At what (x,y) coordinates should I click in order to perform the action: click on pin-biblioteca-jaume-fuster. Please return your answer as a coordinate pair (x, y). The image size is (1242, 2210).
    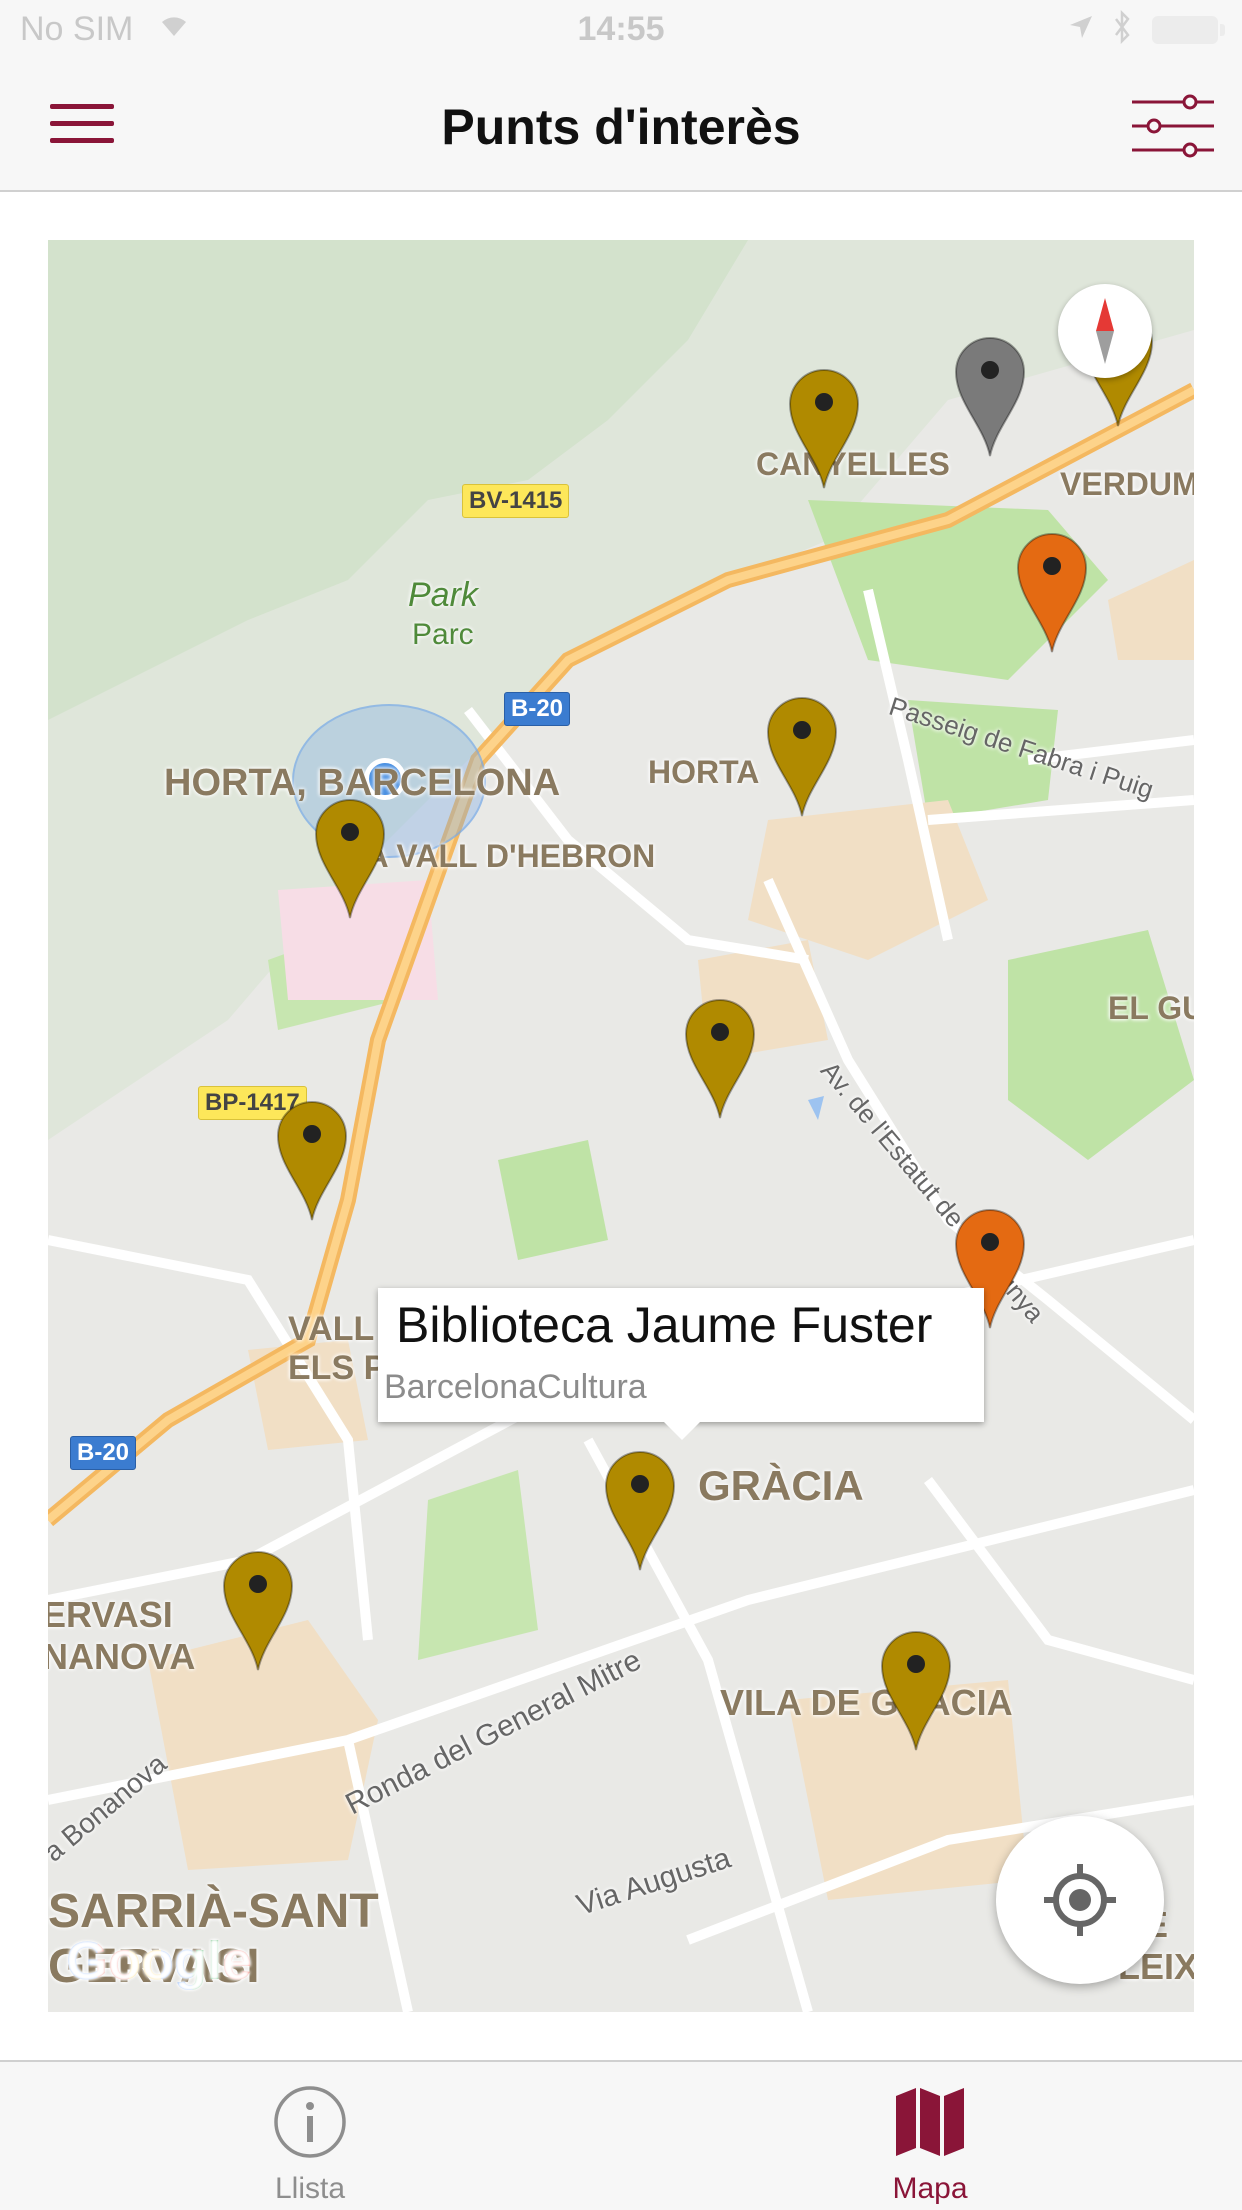
    Looking at the image, I should click on (640, 1509).